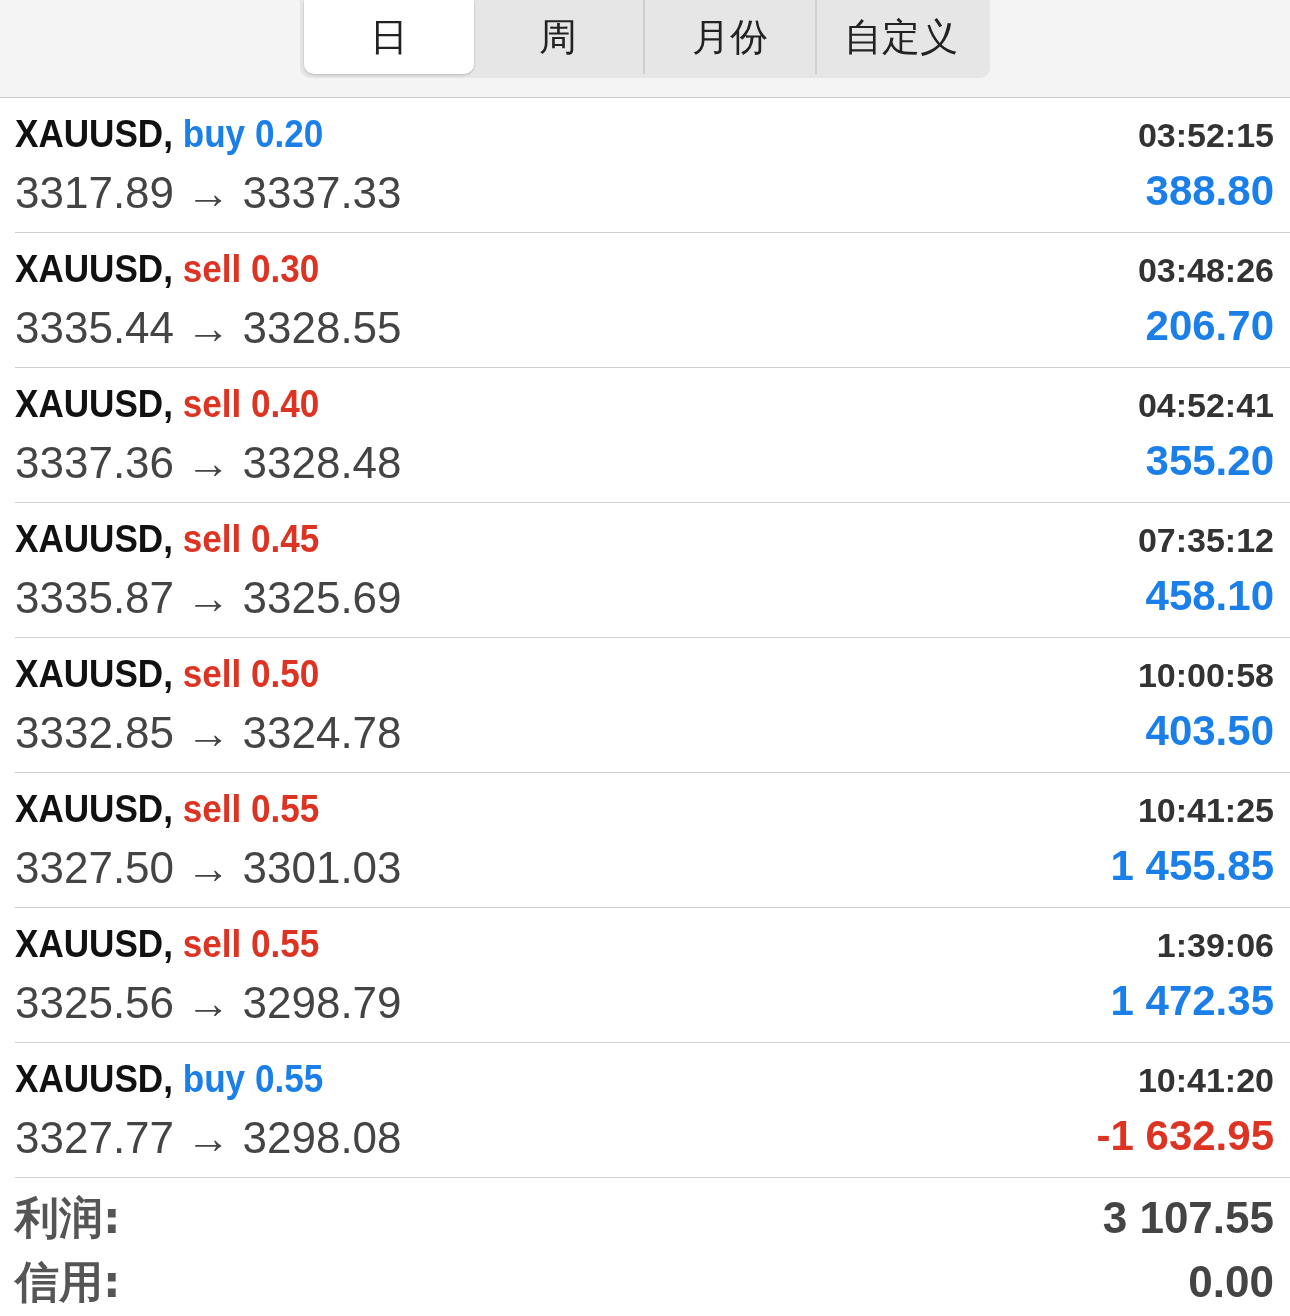 Image resolution: width=1290 pixels, height=1316 pixels. I want to click on price-range: 3327.77 → 3298.08, so click(208, 1138).